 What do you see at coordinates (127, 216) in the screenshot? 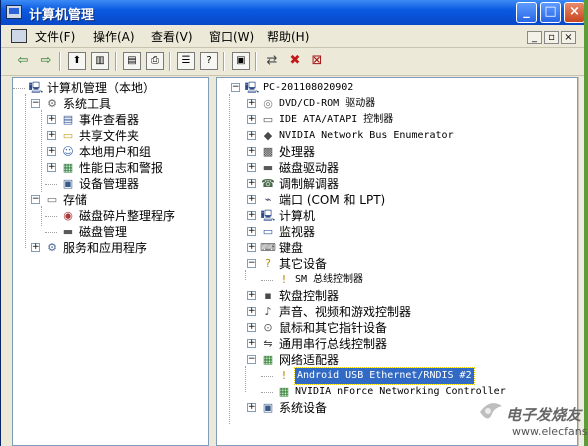
I see `tree-label: 磁盘碎片整理程序` at bounding box center [127, 216].